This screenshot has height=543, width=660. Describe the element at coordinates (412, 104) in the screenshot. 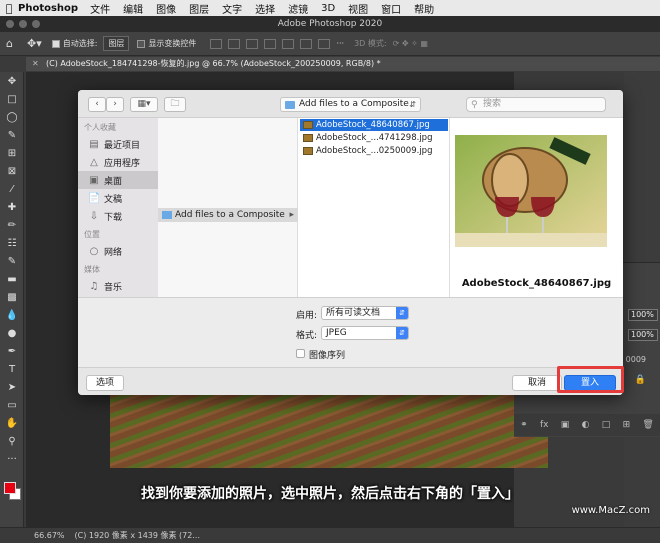

I see `chevron-updown-icon: ⇵` at that location.